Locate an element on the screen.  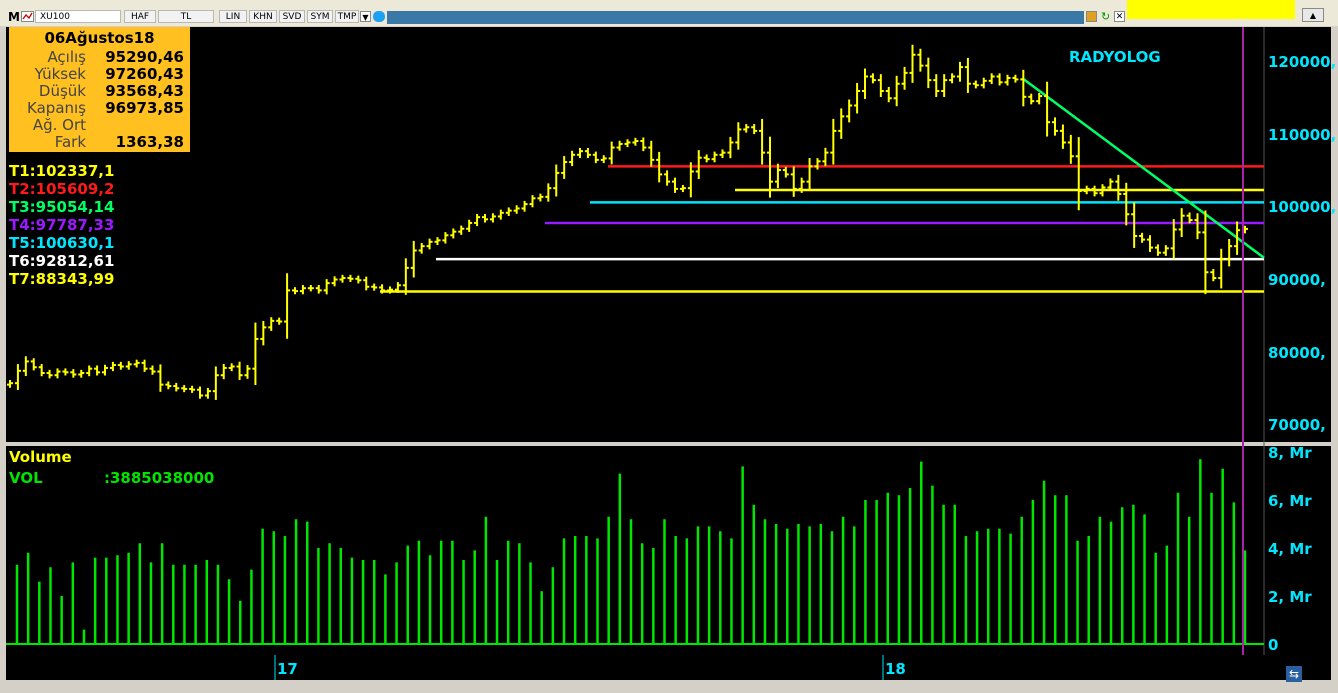
vol-value: :3885038000 is located at coordinates (159, 478).